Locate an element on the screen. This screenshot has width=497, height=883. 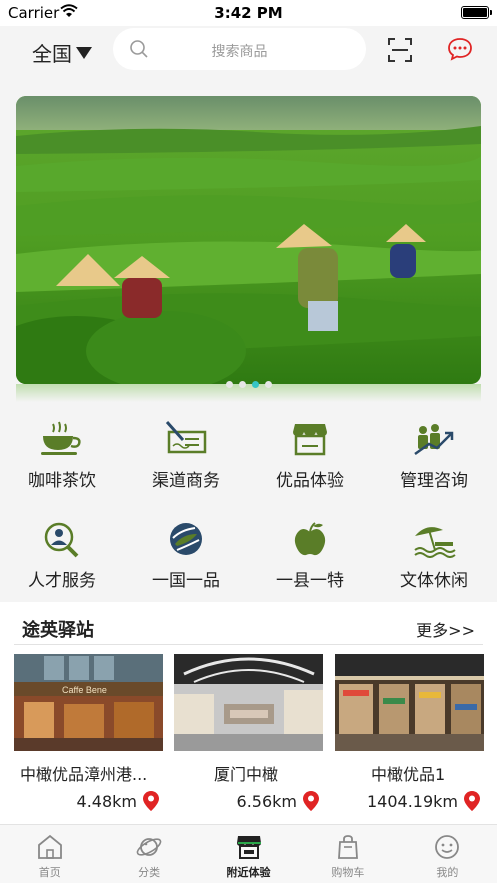
battery-icon is located at coordinates (476, 12).